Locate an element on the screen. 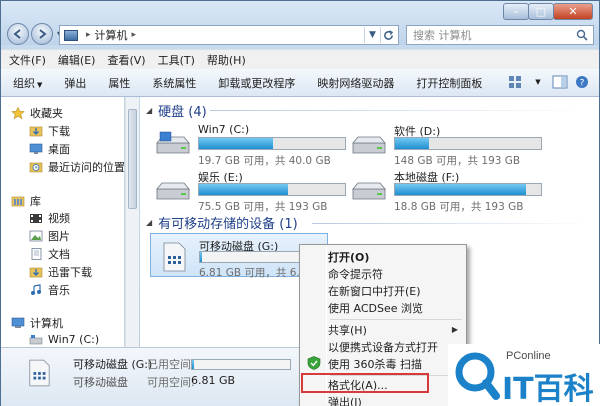 The height and width of the screenshot is (406, 600). document-library-icon is located at coordinates (36, 254).